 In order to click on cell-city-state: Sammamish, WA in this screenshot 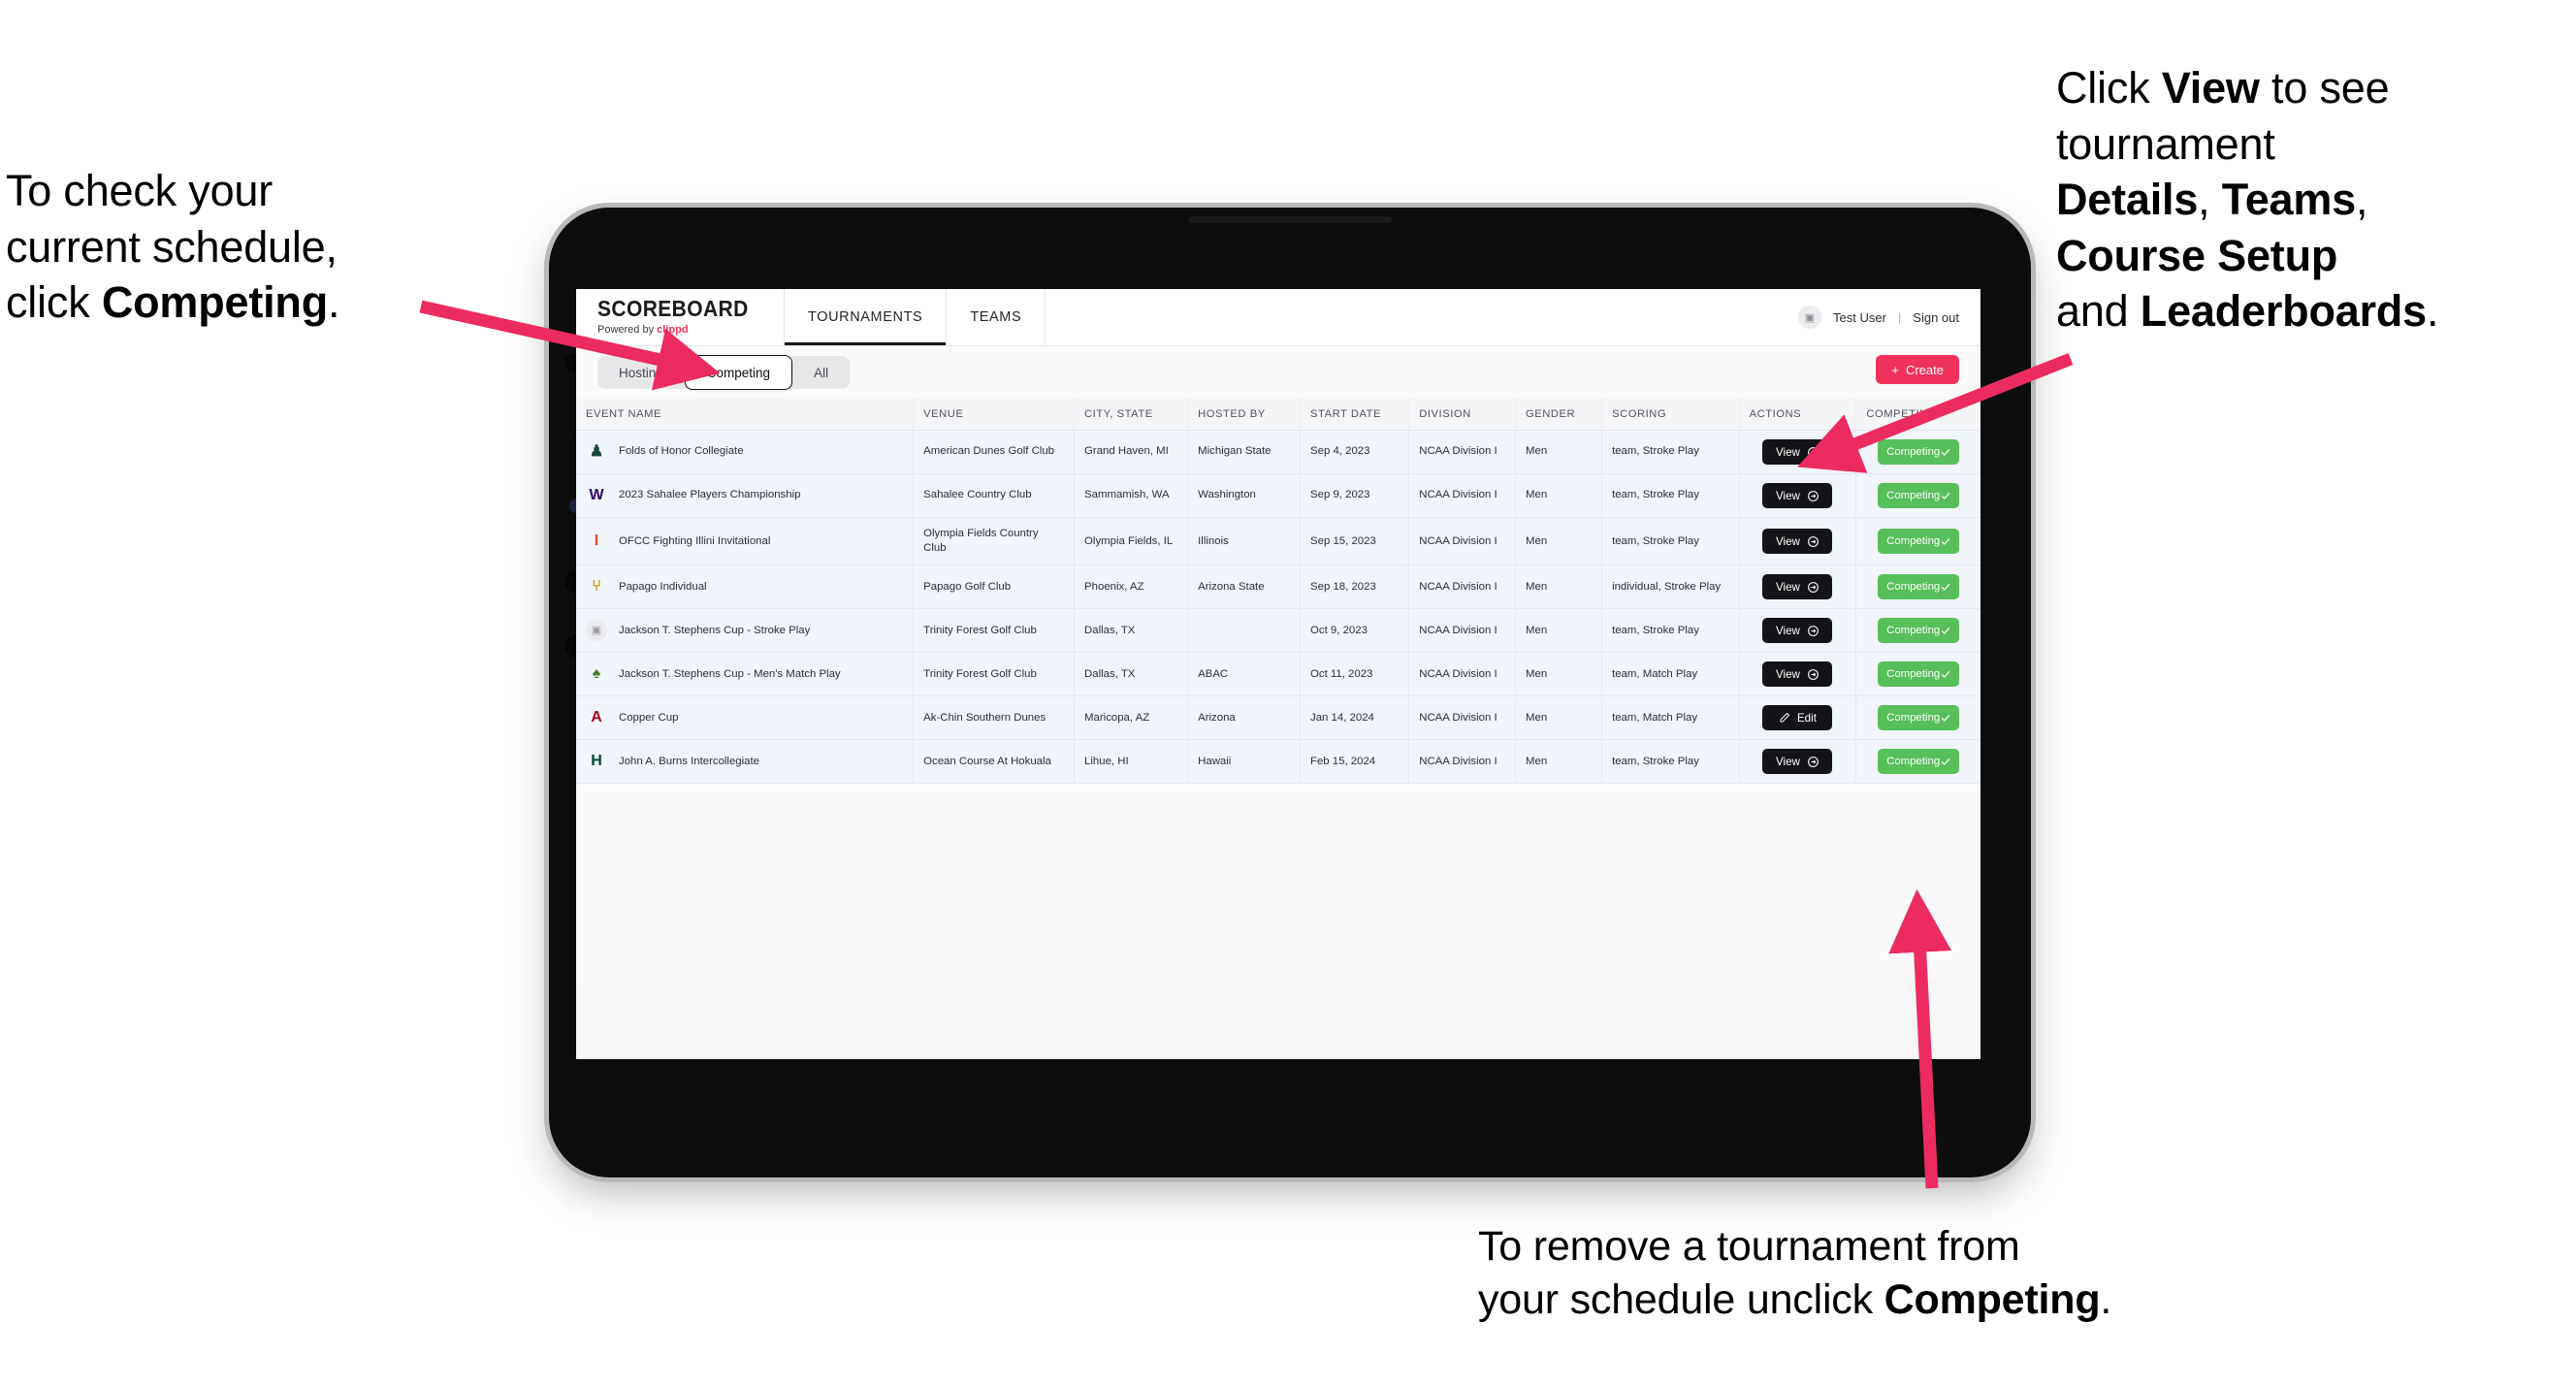, I will do `click(1131, 495)`.